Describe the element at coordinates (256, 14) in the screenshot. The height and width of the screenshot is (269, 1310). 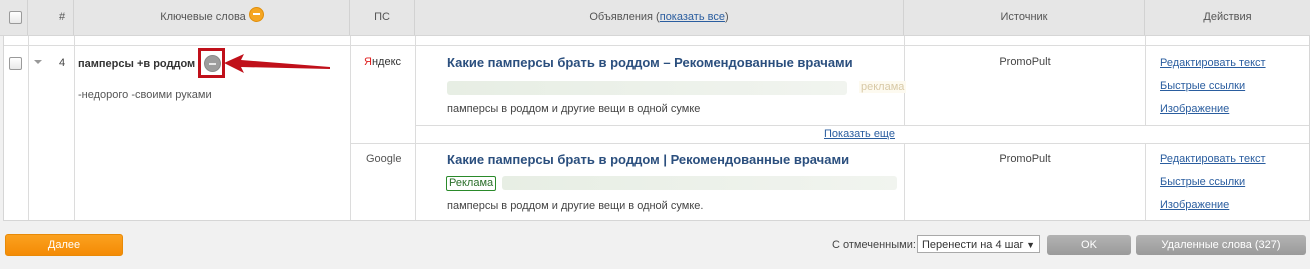
I see `remove-all-minus-icon` at that location.